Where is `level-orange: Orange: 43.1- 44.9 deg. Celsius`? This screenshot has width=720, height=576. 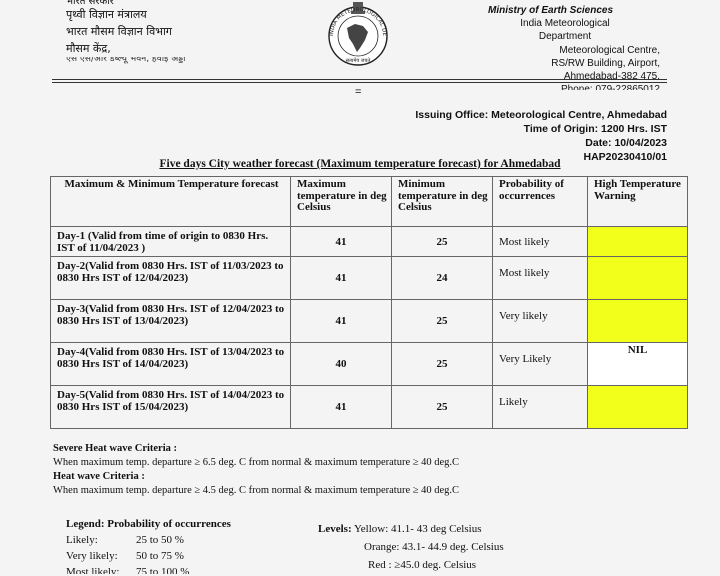 level-orange: Orange: 43.1- 44.9 deg. Celsius is located at coordinates (434, 547).